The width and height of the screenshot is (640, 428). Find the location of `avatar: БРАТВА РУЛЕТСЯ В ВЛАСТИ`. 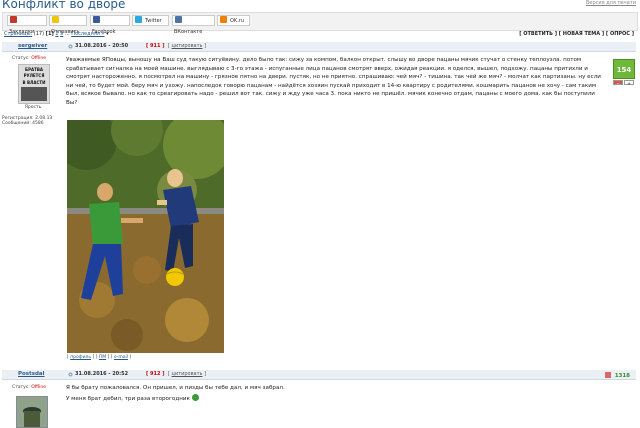

avatar: БРАТВА РУЛЕТСЯ В ВЛАСТИ is located at coordinates (34, 84).